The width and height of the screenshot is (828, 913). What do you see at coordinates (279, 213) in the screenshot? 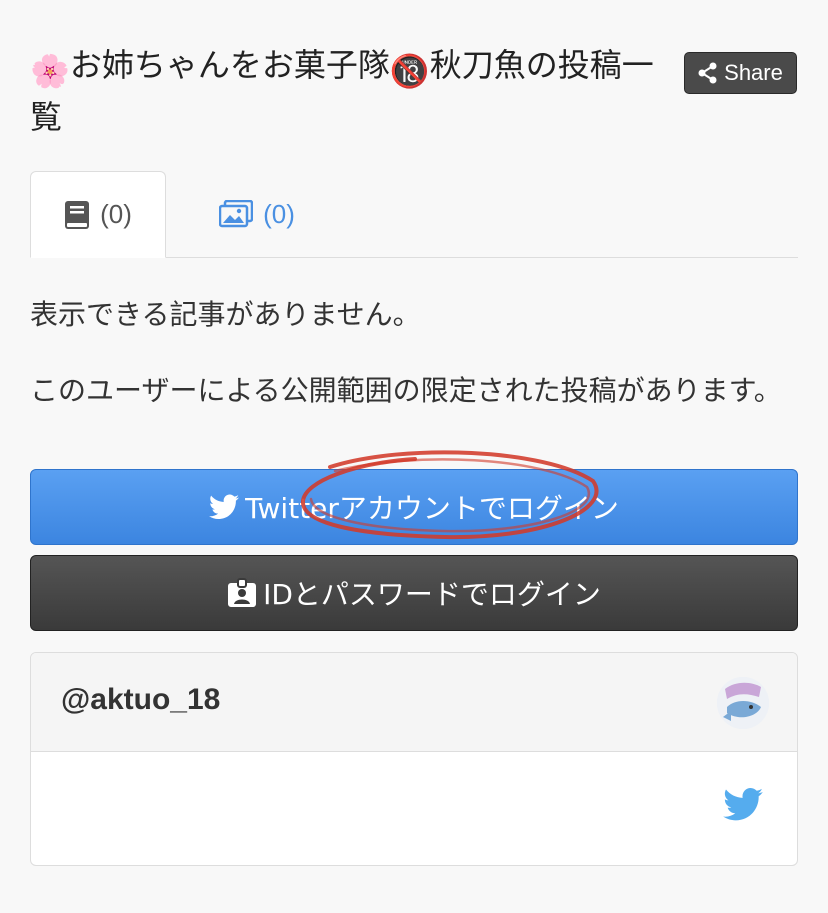
I see `tab-images-count: (0)` at bounding box center [279, 213].